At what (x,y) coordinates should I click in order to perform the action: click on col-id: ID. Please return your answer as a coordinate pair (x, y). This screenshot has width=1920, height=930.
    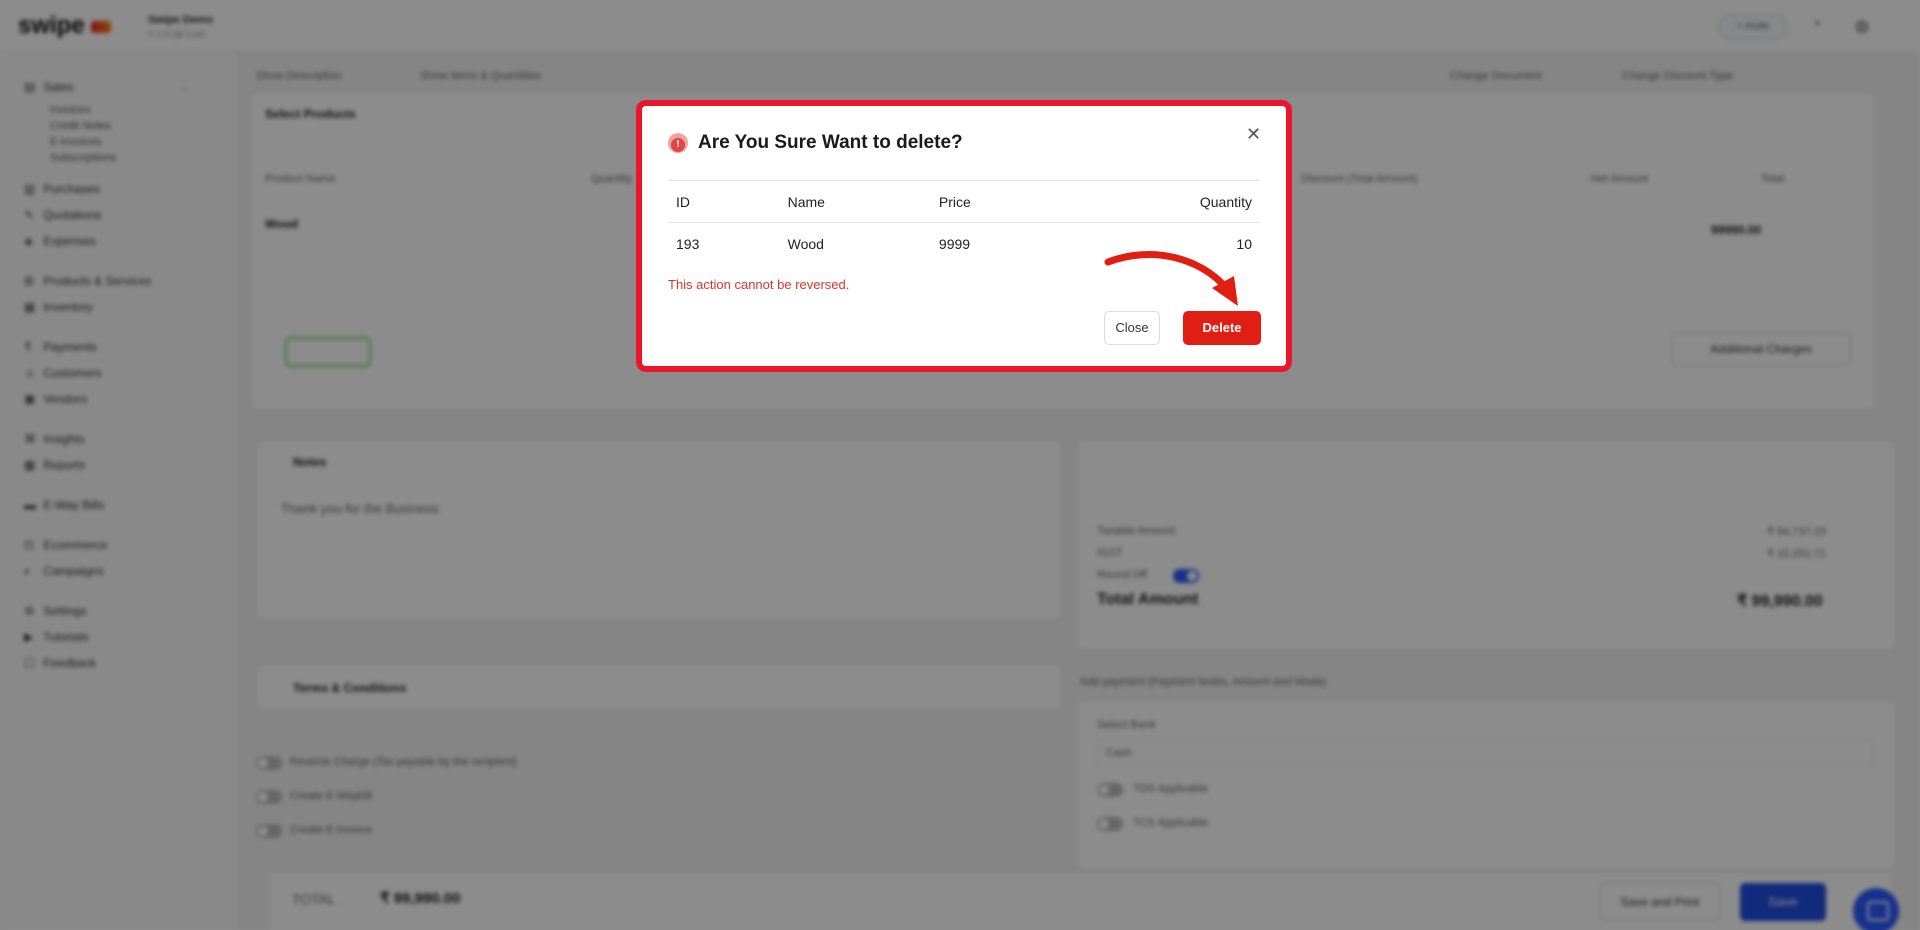
    Looking at the image, I should click on (724, 201).